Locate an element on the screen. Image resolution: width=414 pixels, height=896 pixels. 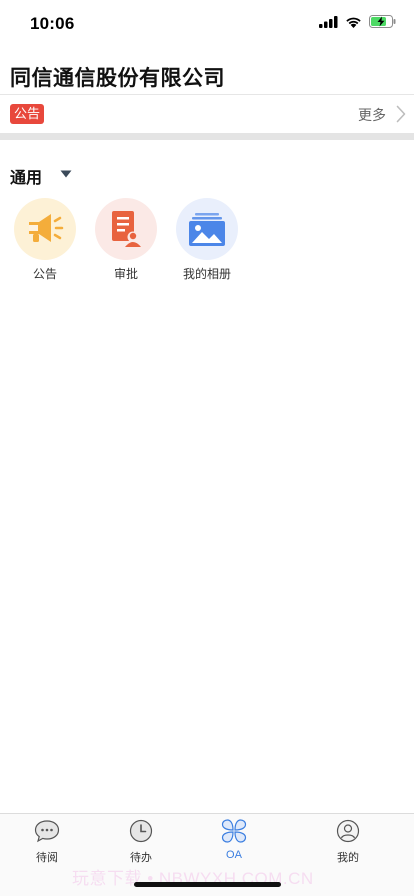
battery-charging-icon is located at coordinates (382, 21).